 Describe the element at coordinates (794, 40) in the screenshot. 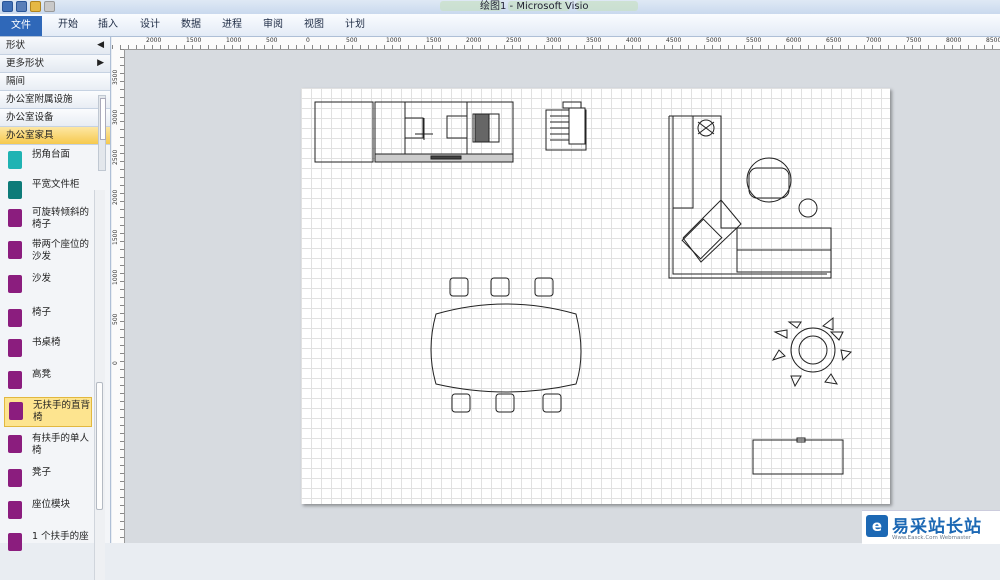

I see `ruler-tick-label: 6000` at that location.